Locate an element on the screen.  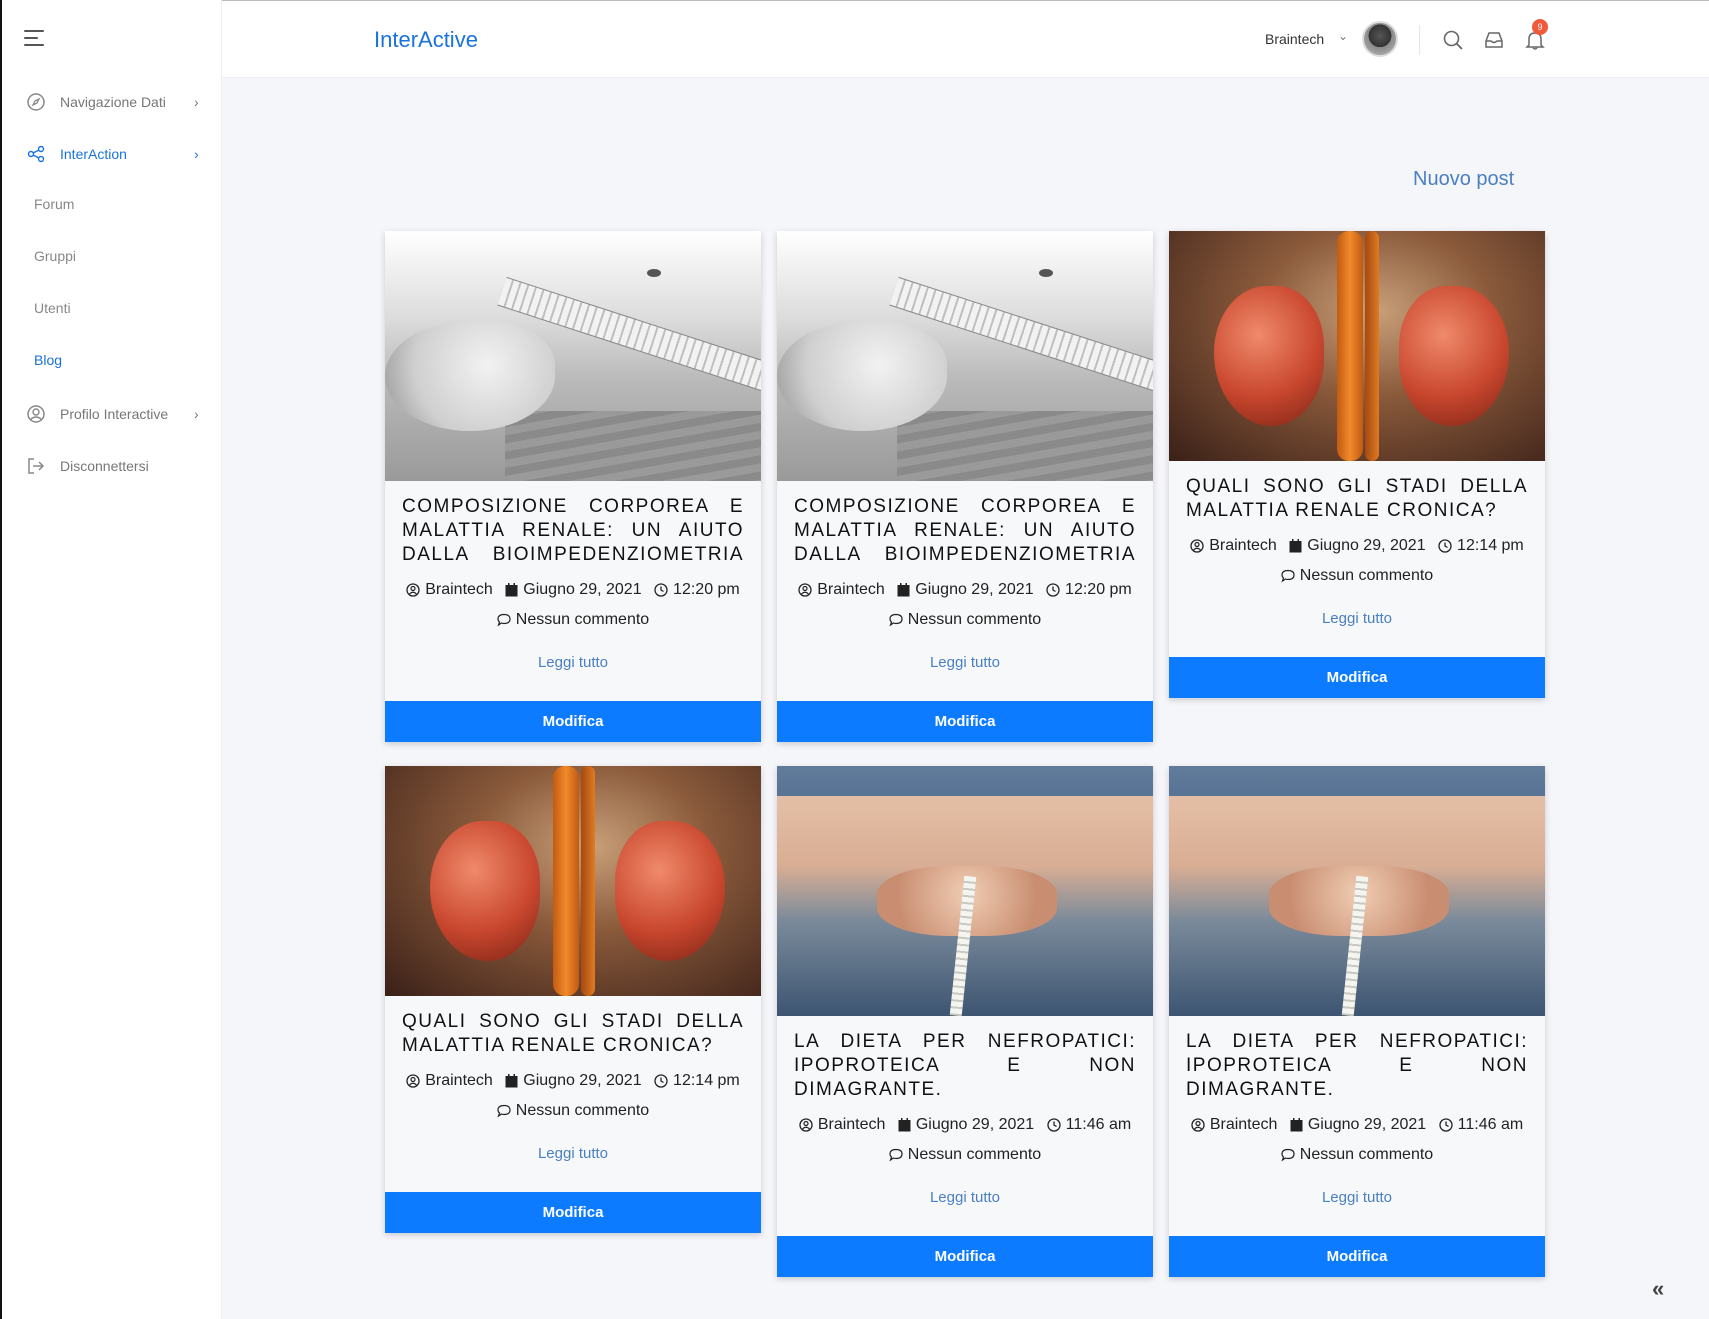
sidebar-subitem-utenti: Utenti is located at coordinates (52, 308).